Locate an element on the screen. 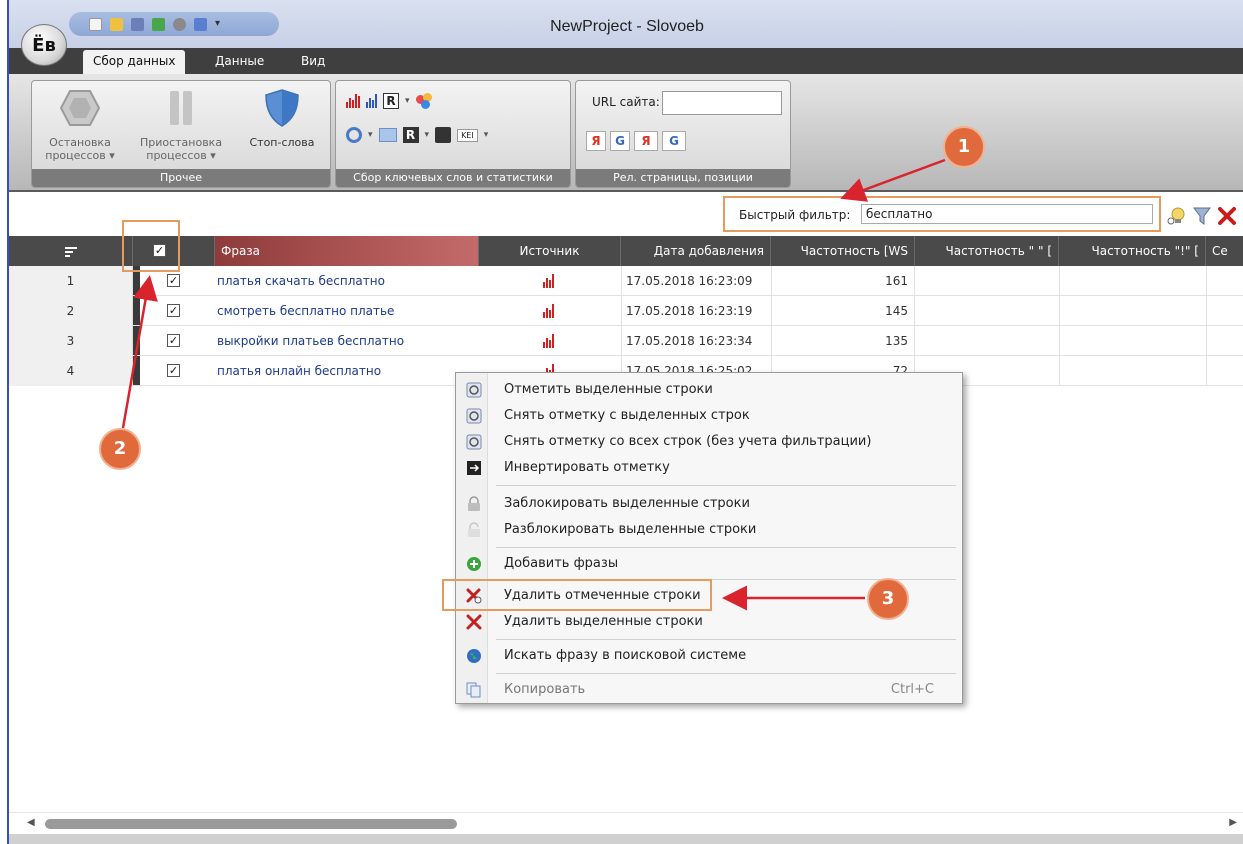 The width and height of the screenshot is (1243, 844). url-label: URL сайта: is located at coordinates (626, 102).